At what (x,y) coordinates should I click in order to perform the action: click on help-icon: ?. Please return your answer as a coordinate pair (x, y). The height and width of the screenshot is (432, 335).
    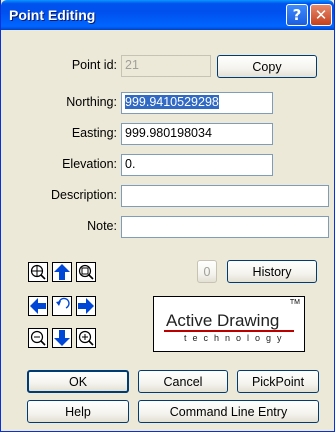
    Looking at the image, I should click on (297, 15).